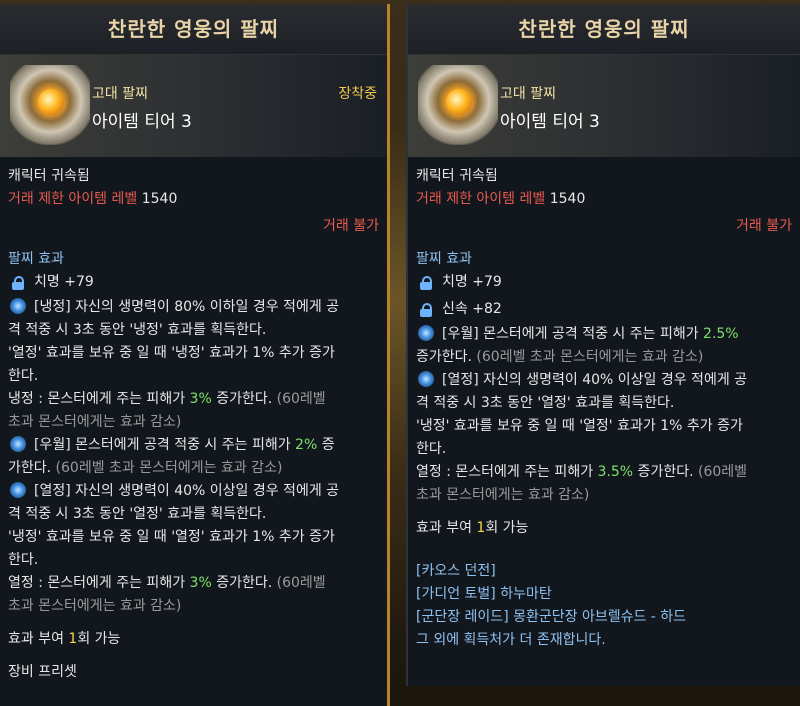 The width and height of the screenshot is (800, 706). What do you see at coordinates (32, 468) in the screenshot?
I see `effect2-line2a: 가한다.` at bounding box center [32, 468].